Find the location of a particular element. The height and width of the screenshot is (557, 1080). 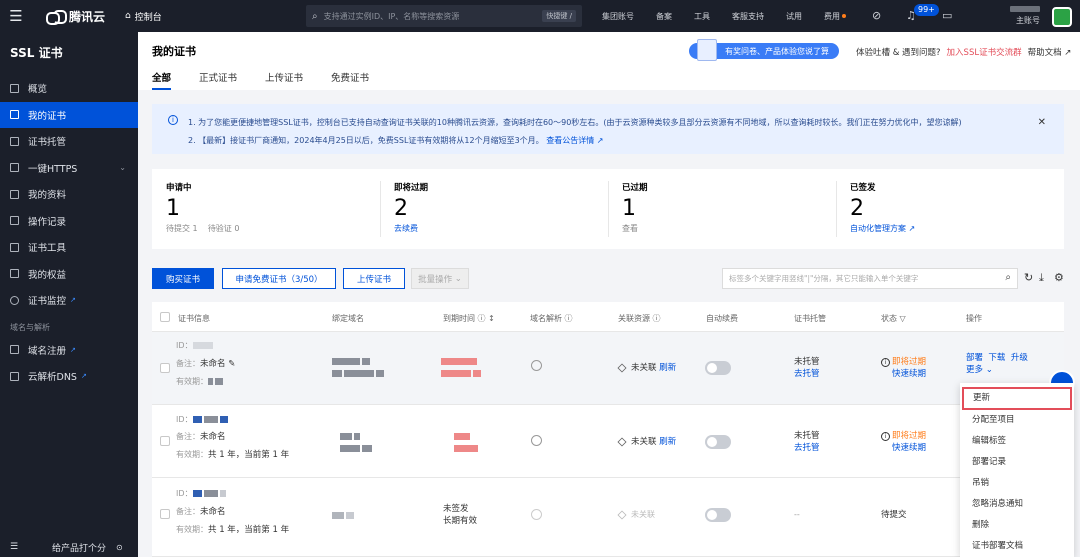

notice-details-link: 查看公告详情 is located at coordinates (570, 140).